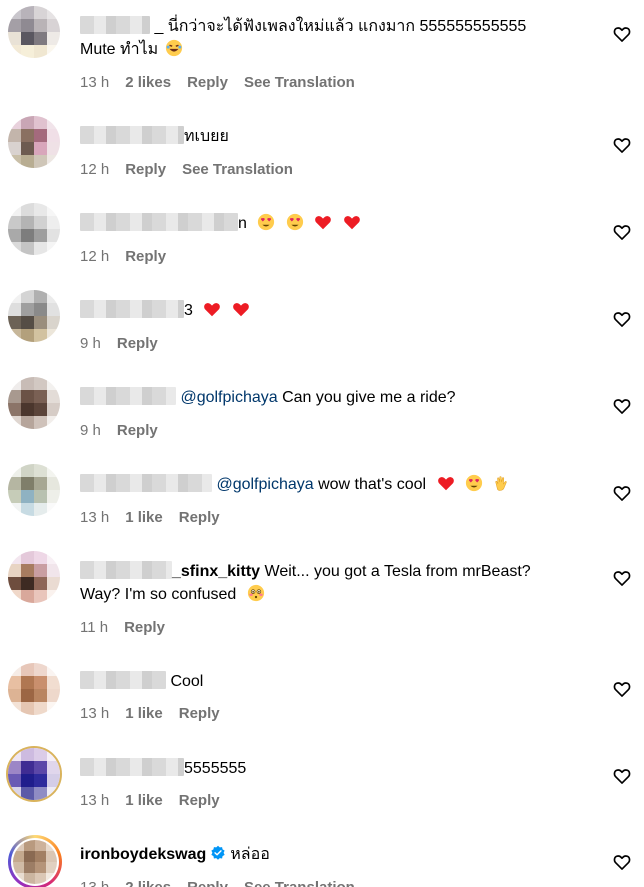  I want to click on comment-text: @golfpichaya wow that's cool, so click(295, 485).